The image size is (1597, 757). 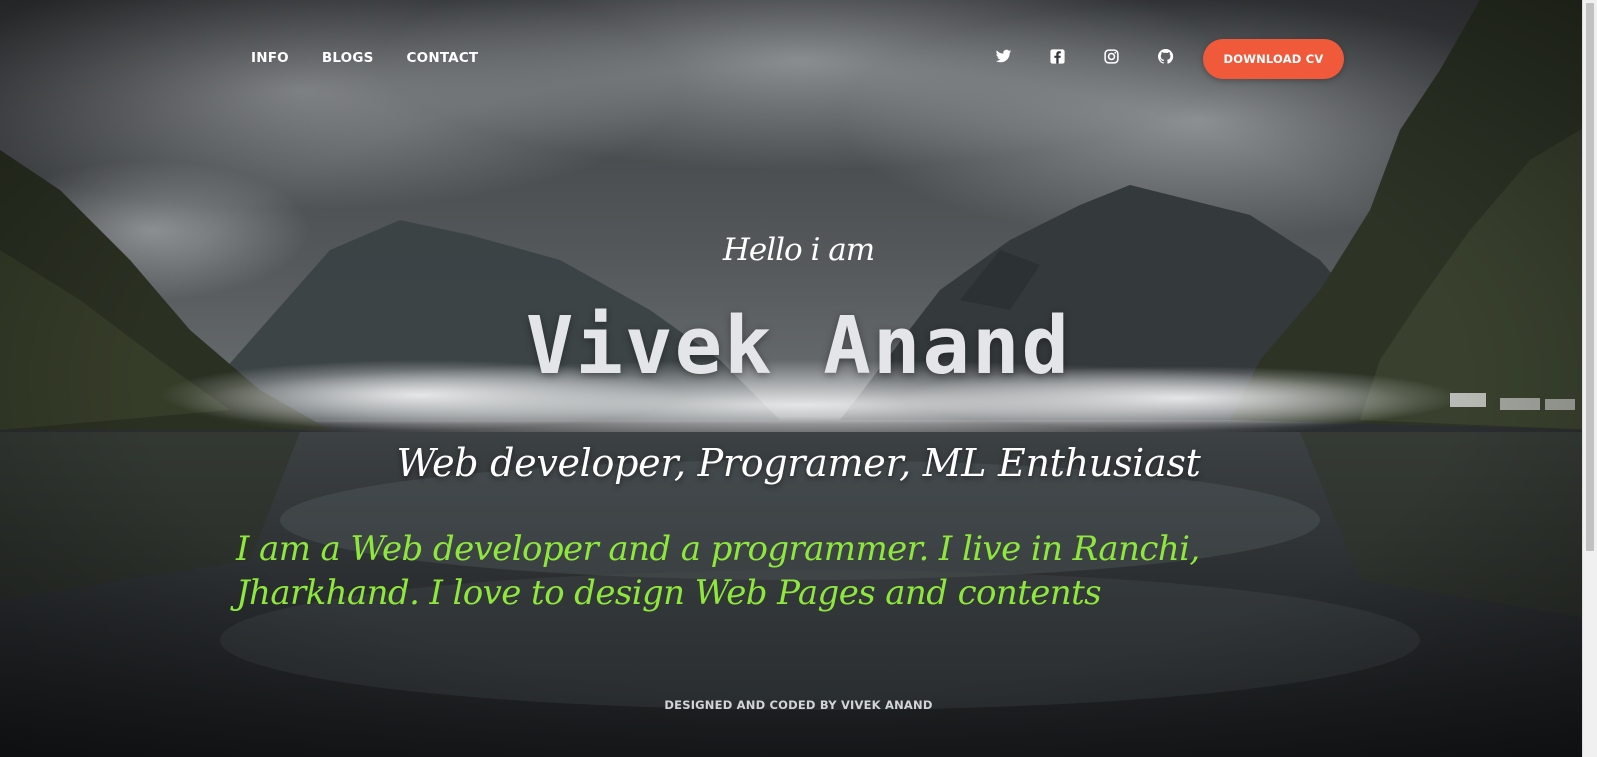 What do you see at coordinates (1003, 56) in the screenshot?
I see `twitter-icon` at bounding box center [1003, 56].